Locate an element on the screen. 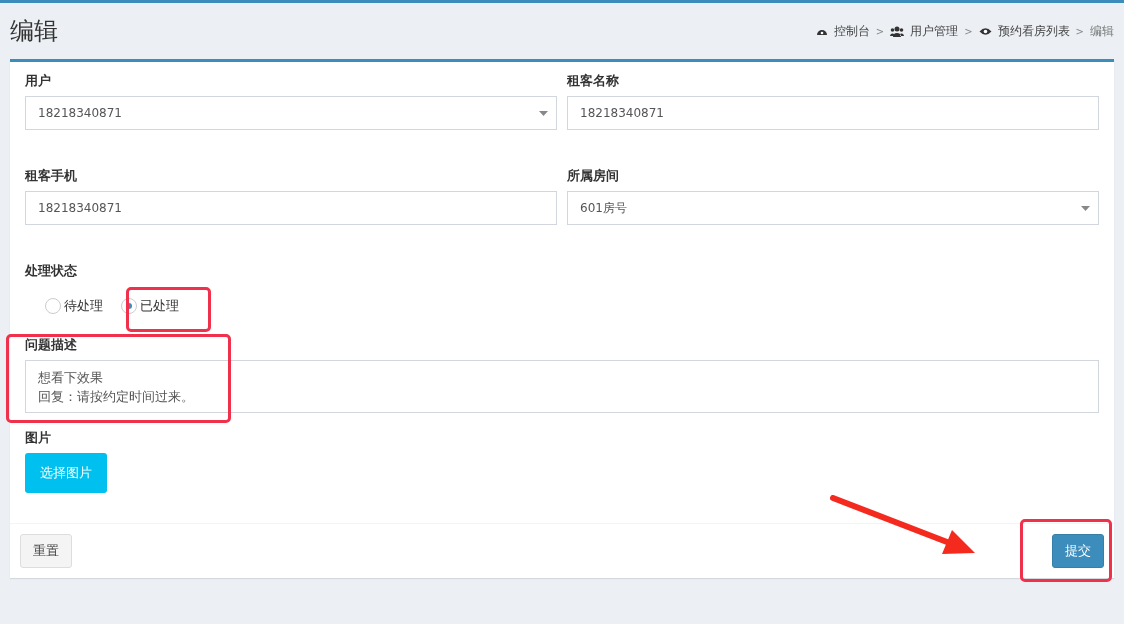 Image resolution: width=1124 pixels, height=624 pixels. description-line: 回复：请按约定时间过来。 is located at coordinates (116, 397).